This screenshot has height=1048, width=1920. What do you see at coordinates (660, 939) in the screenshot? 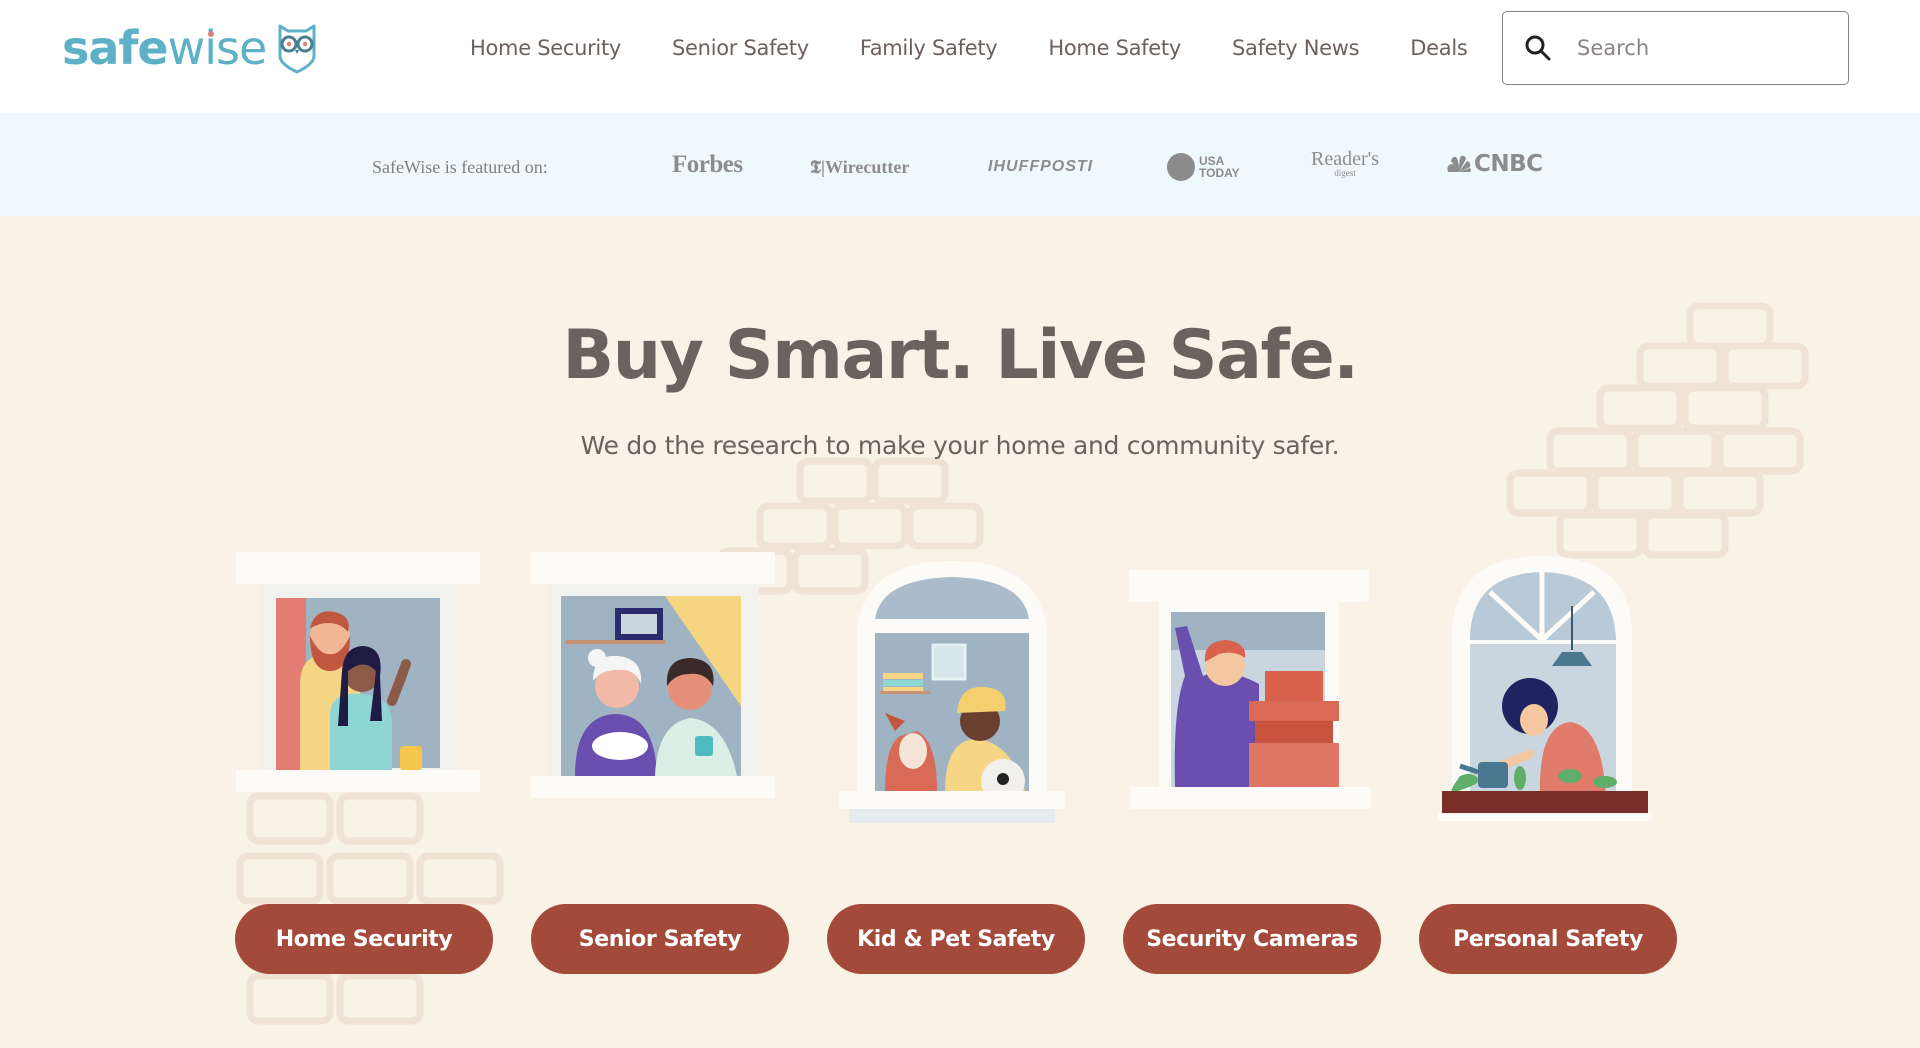
I see `category-senior-safety-button: Senior Safety` at bounding box center [660, 939].